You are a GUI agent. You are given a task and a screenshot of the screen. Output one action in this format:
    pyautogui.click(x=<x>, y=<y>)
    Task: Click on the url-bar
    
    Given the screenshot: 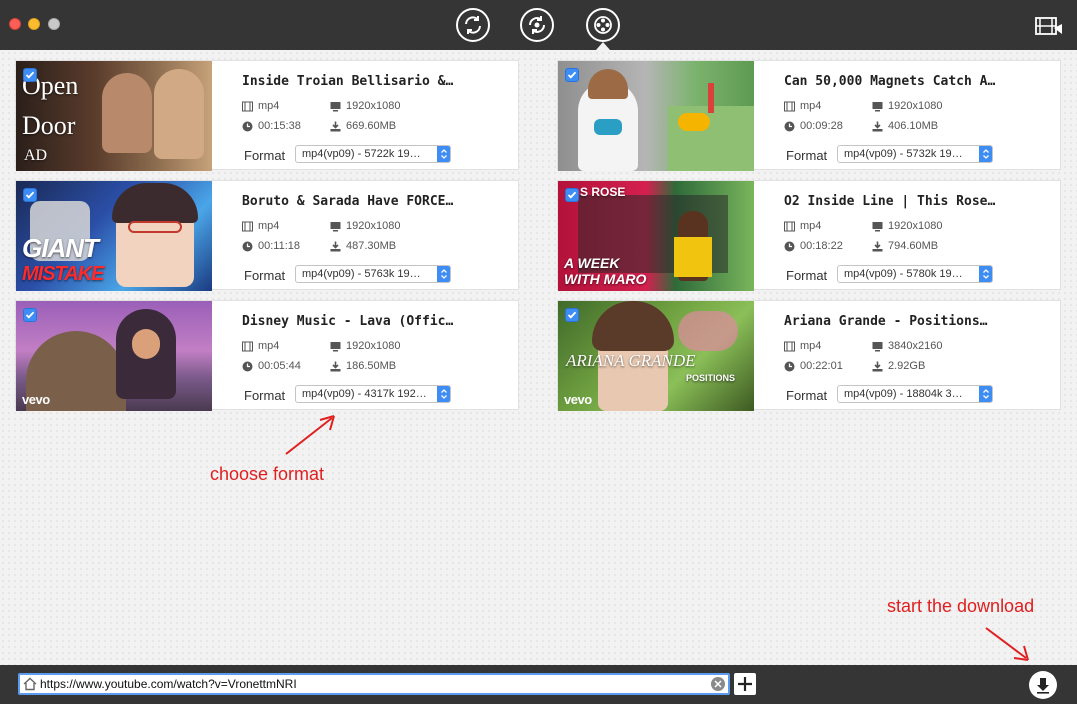 What is the action you would take?
    pyautogui.click(x=374, y=684)
    